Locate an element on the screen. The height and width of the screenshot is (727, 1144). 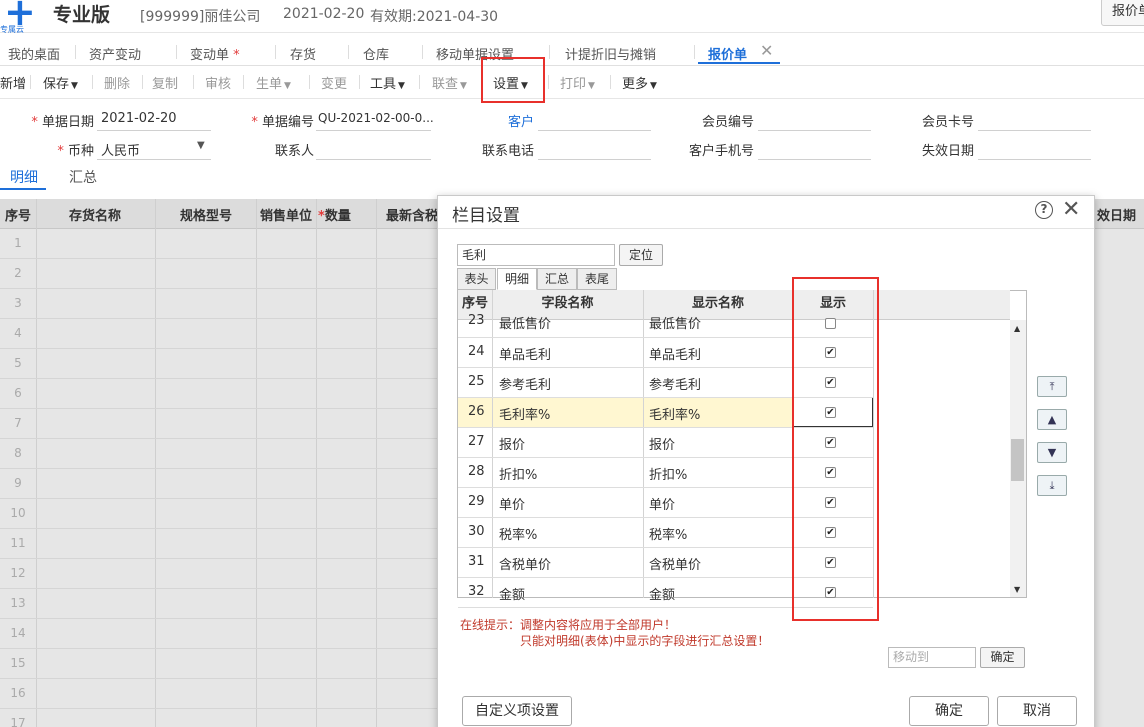
move-to-confirm-button: 确定 is located at coordinates (1002, 657).